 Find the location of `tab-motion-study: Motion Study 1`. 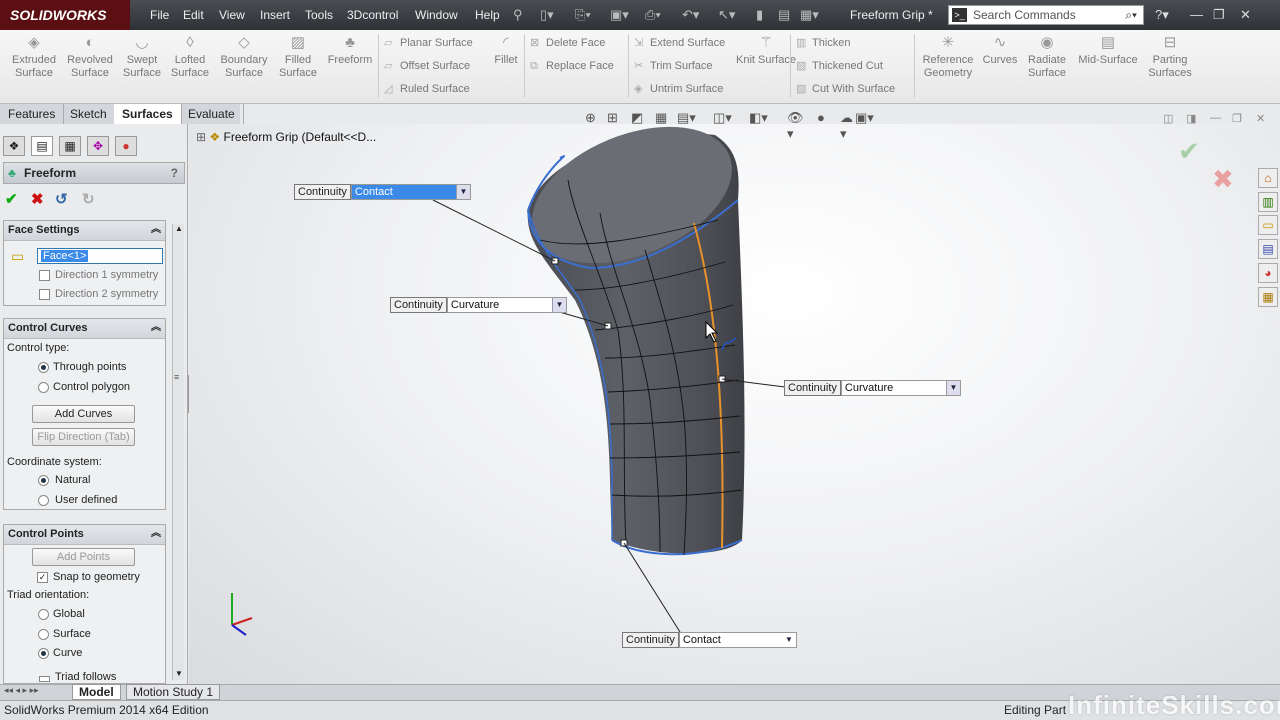

tab-motion-study: Motion Study 1 is located at coordinates (173, 692).